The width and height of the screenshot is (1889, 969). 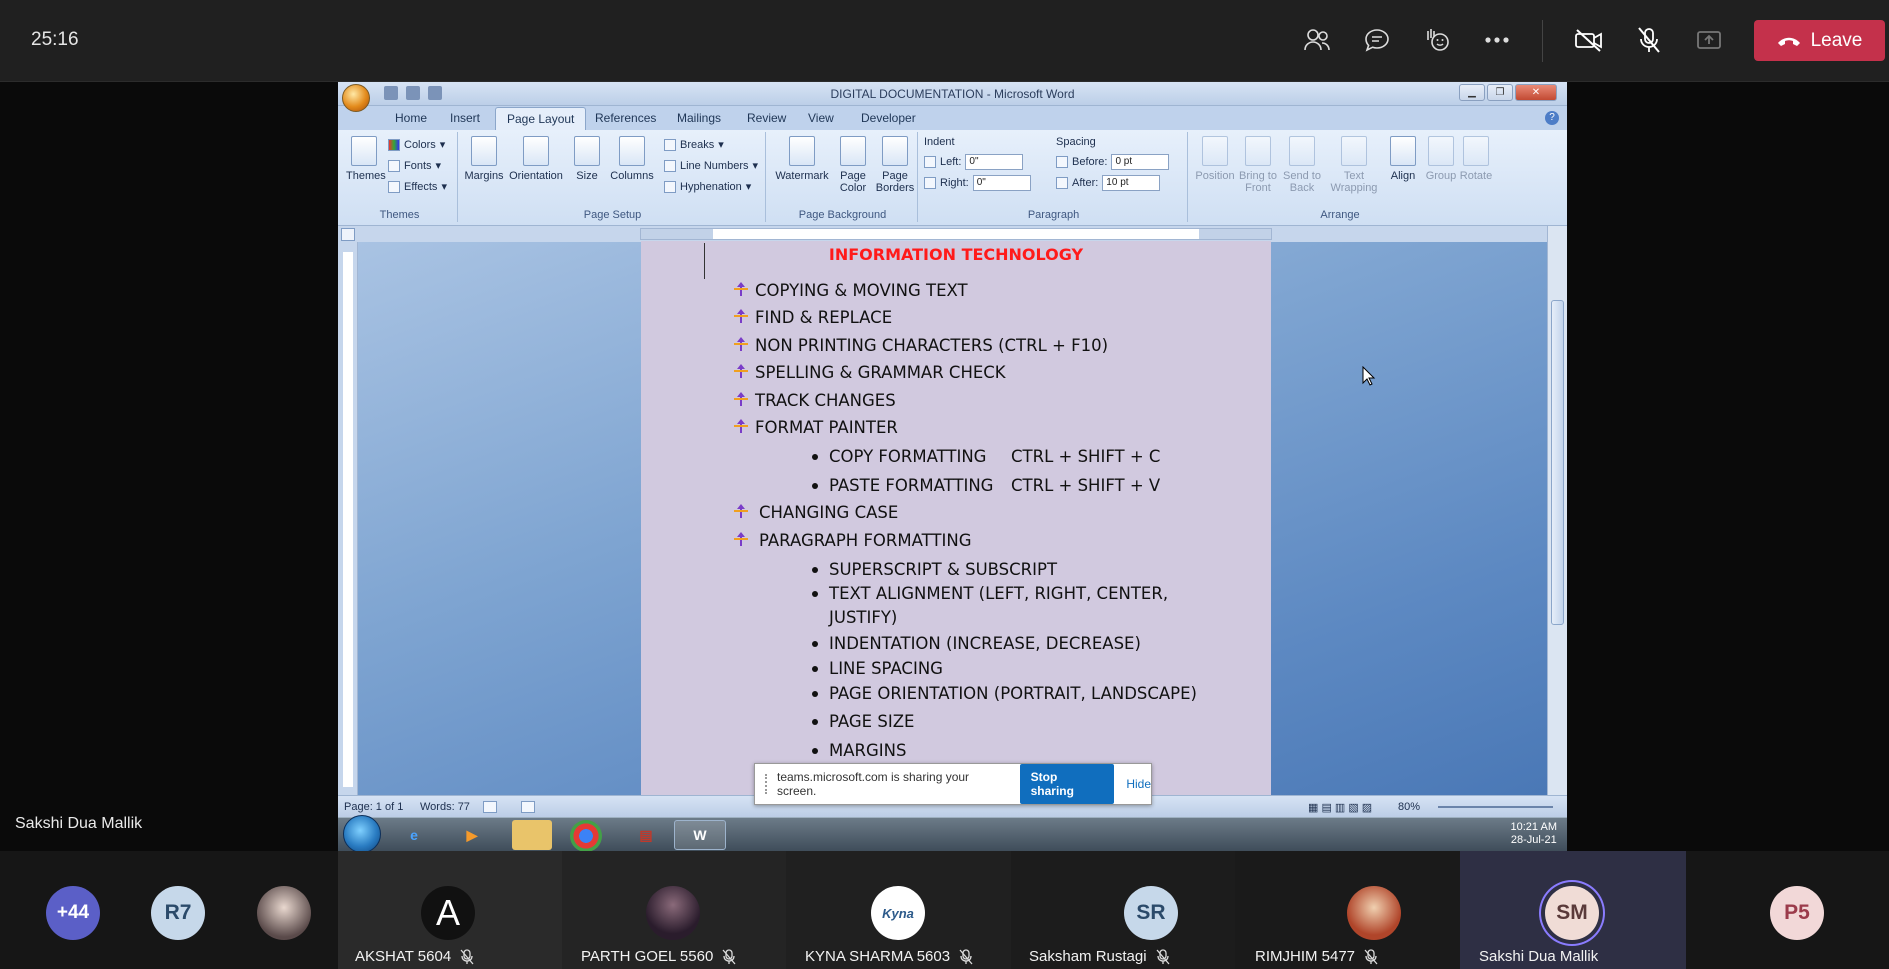 What do you see at coordinates (632, 159) in the screenshot?
I see `columns-button: Columns` at bounding box center [632, 159].